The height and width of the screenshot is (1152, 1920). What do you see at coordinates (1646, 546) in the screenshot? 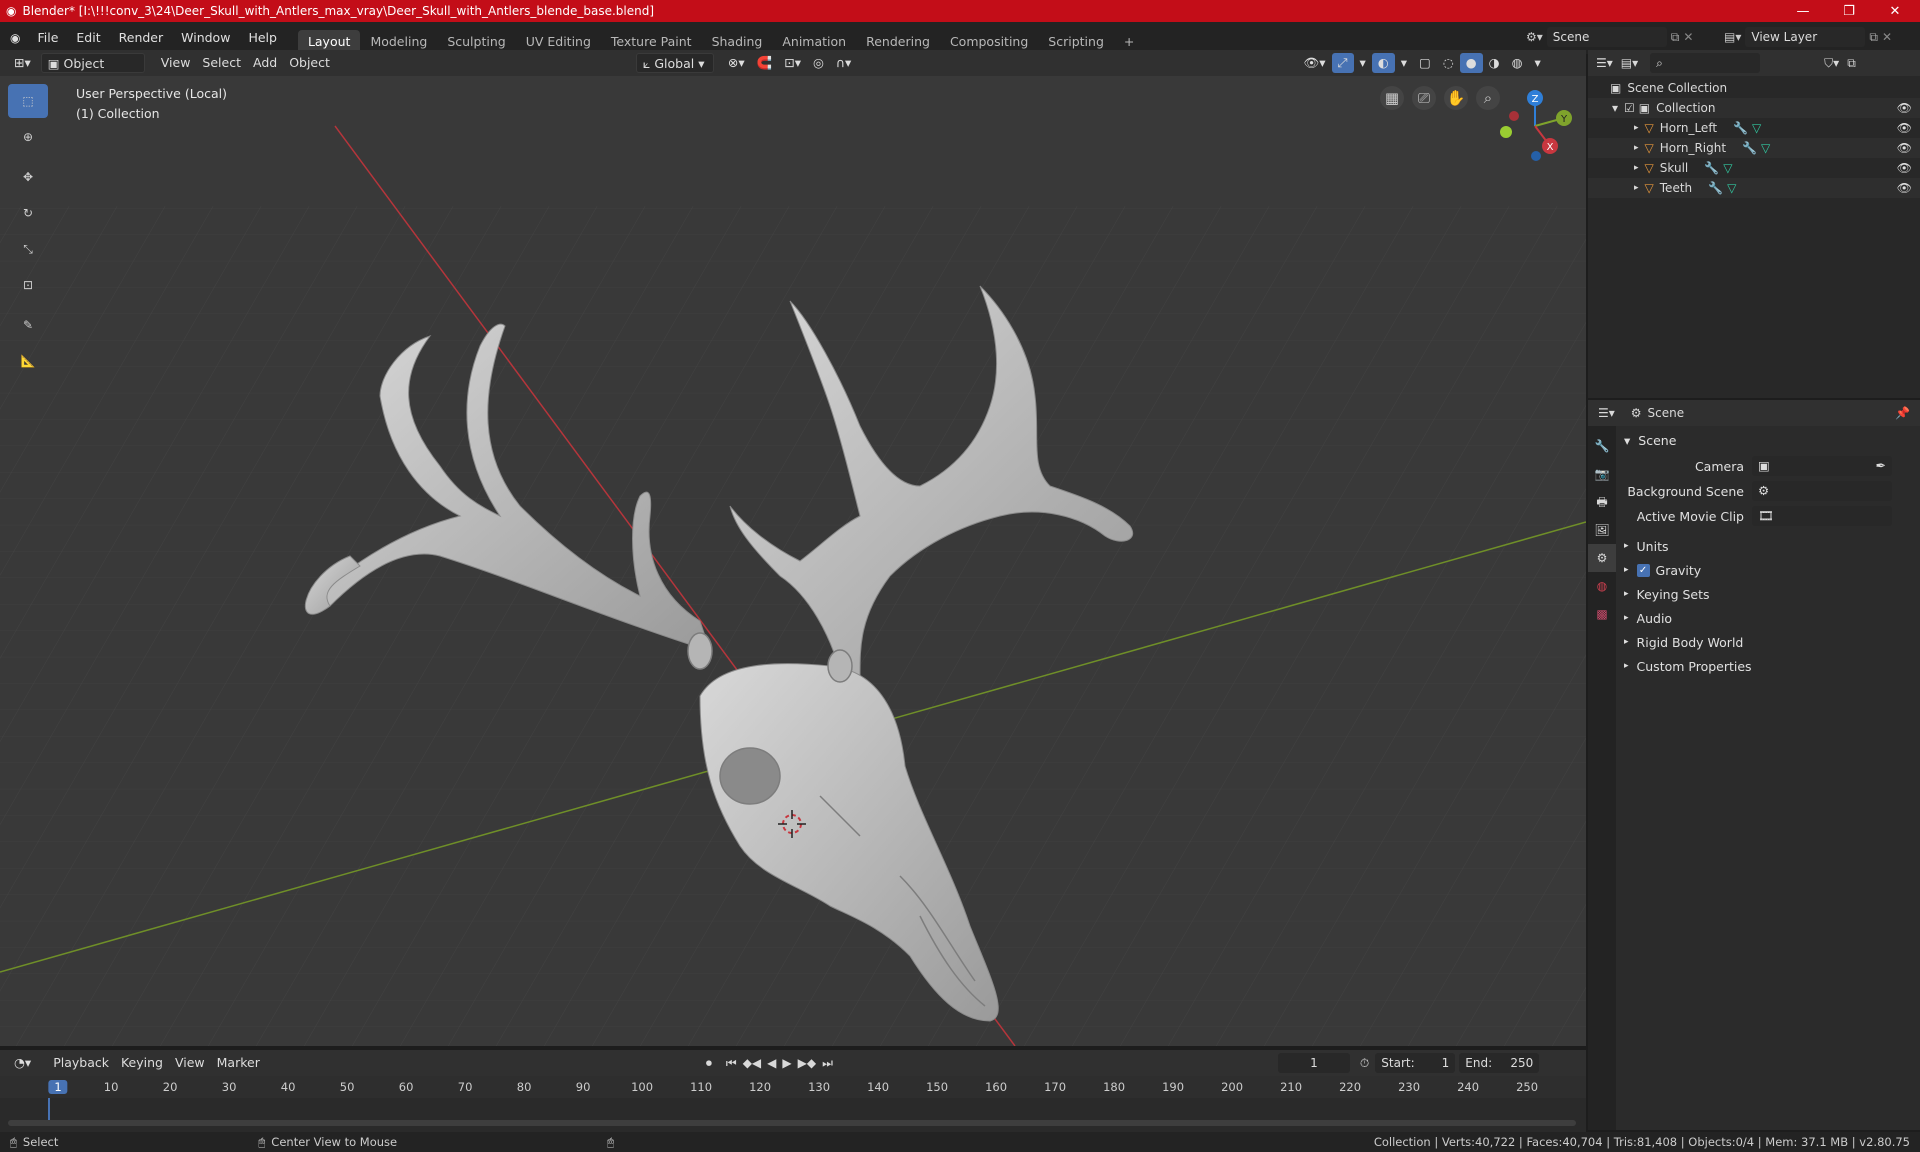
I see `units-panel: ▸ Units` at bounding box center [1646, 546].